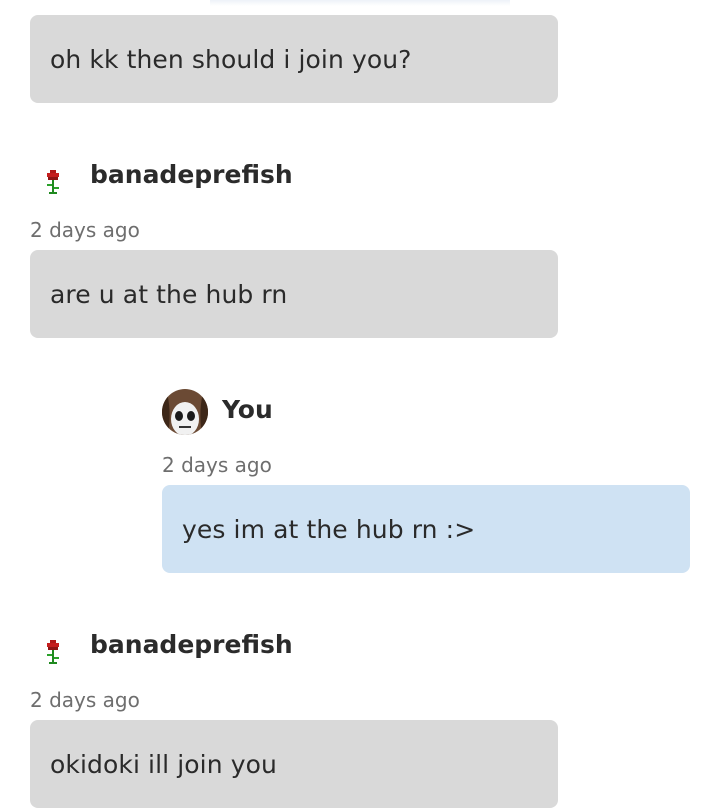 This screenshot has width=719, height=808. I want to click on message-text: yes im at the hub rn :>, so click(329, 529).